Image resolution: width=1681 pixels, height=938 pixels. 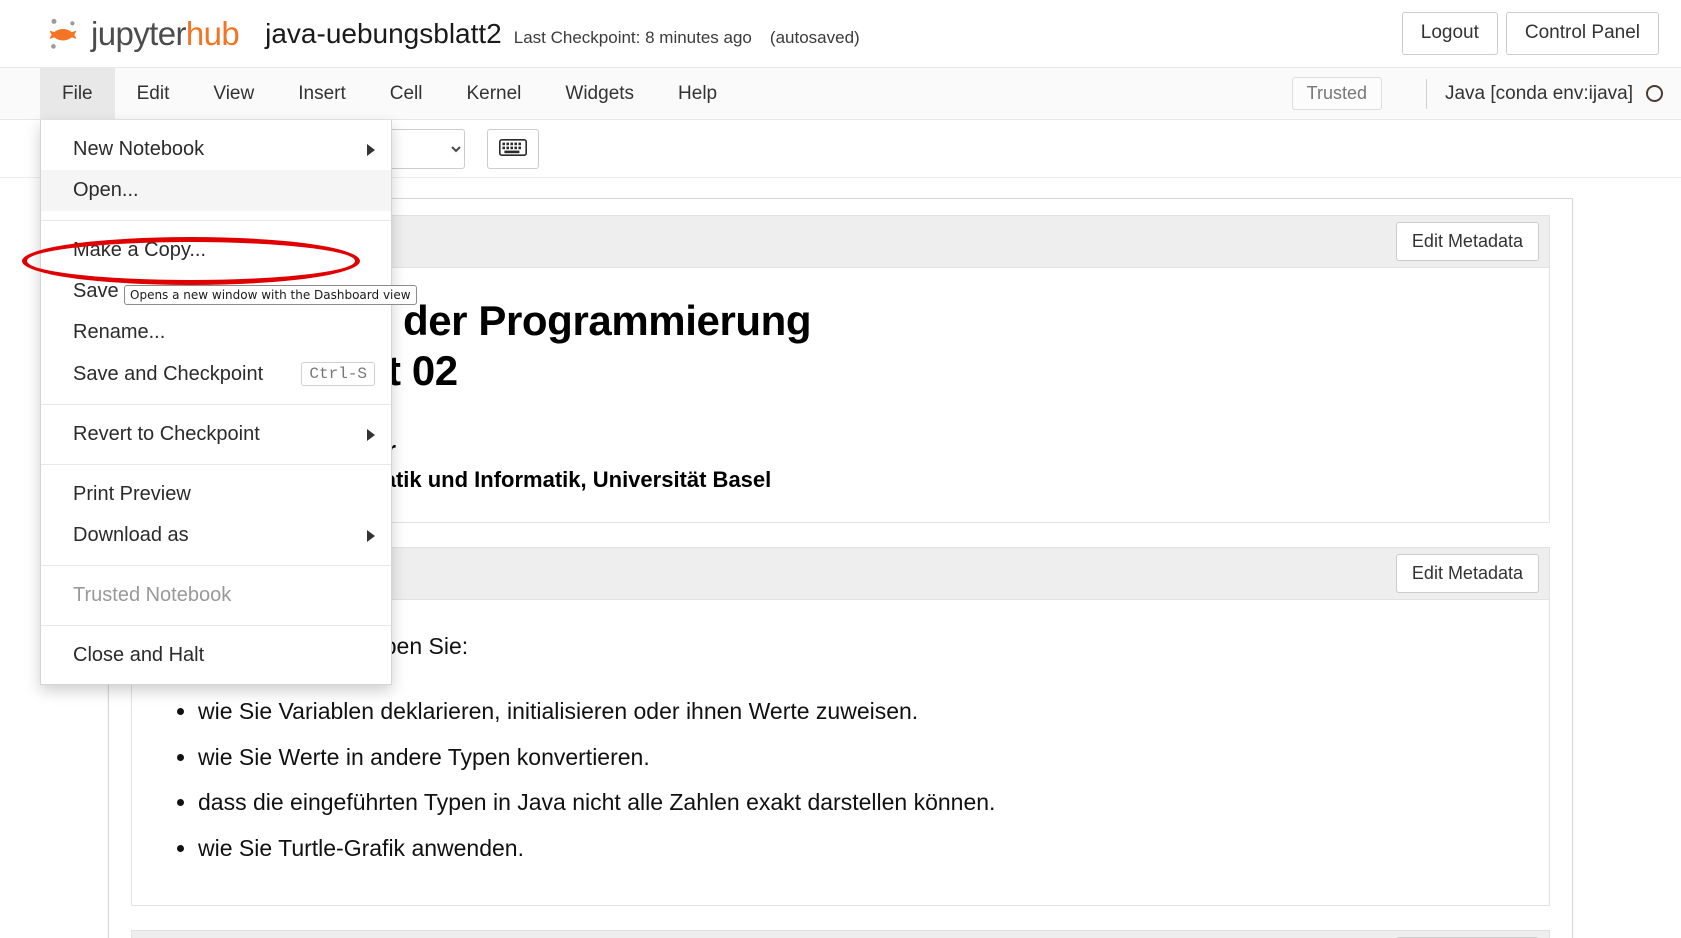 What do you see at coordinates (233, 93) in the screenshot?
I see `menu-view: View` at bounding box center [233, 93].